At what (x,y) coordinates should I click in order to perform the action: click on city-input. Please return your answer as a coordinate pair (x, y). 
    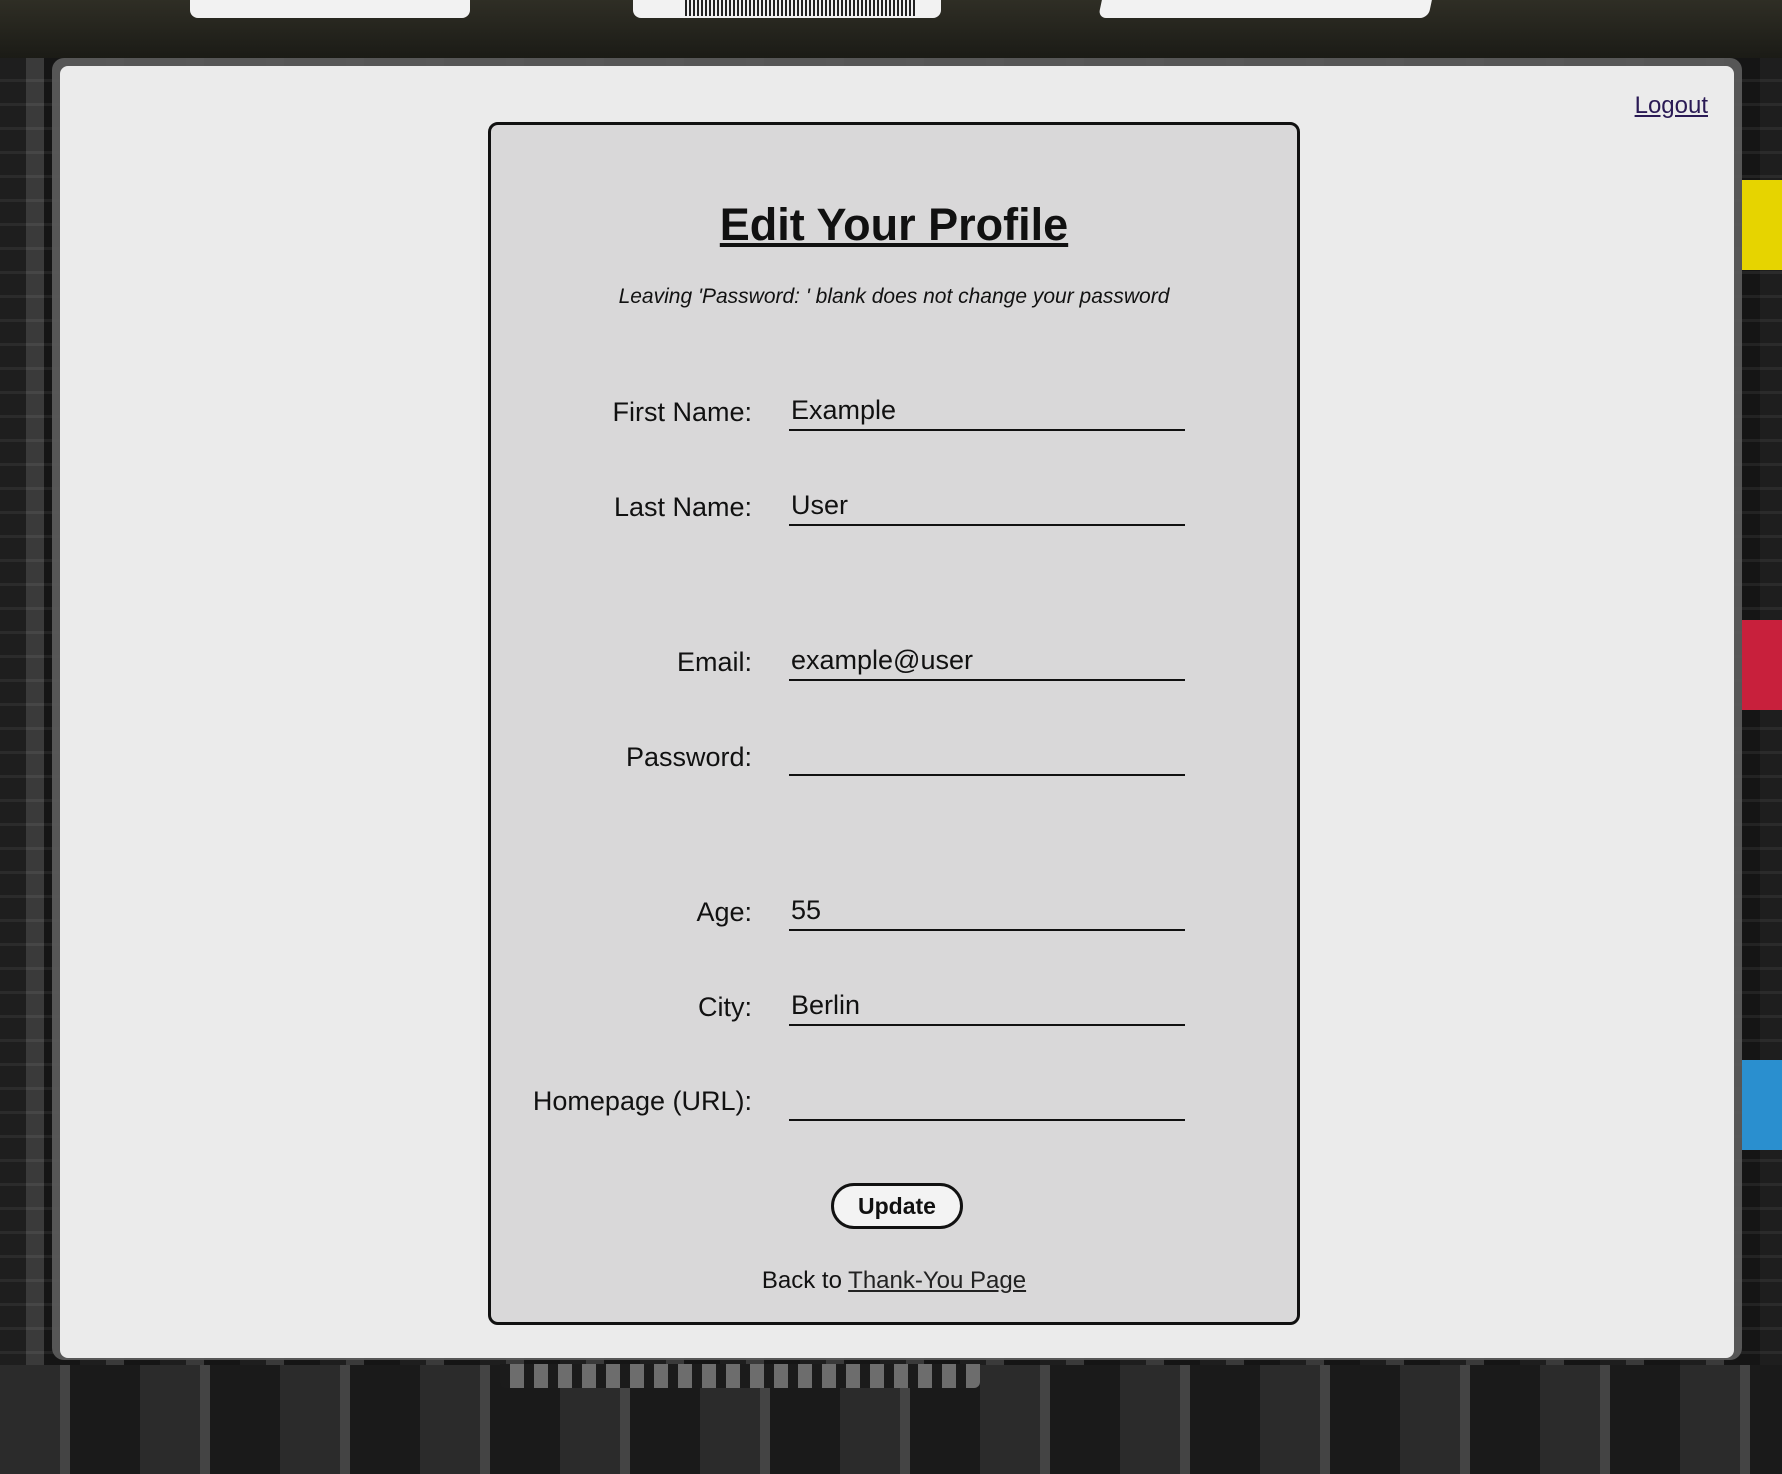
    Looking at the image, I should click on (987, 1006).